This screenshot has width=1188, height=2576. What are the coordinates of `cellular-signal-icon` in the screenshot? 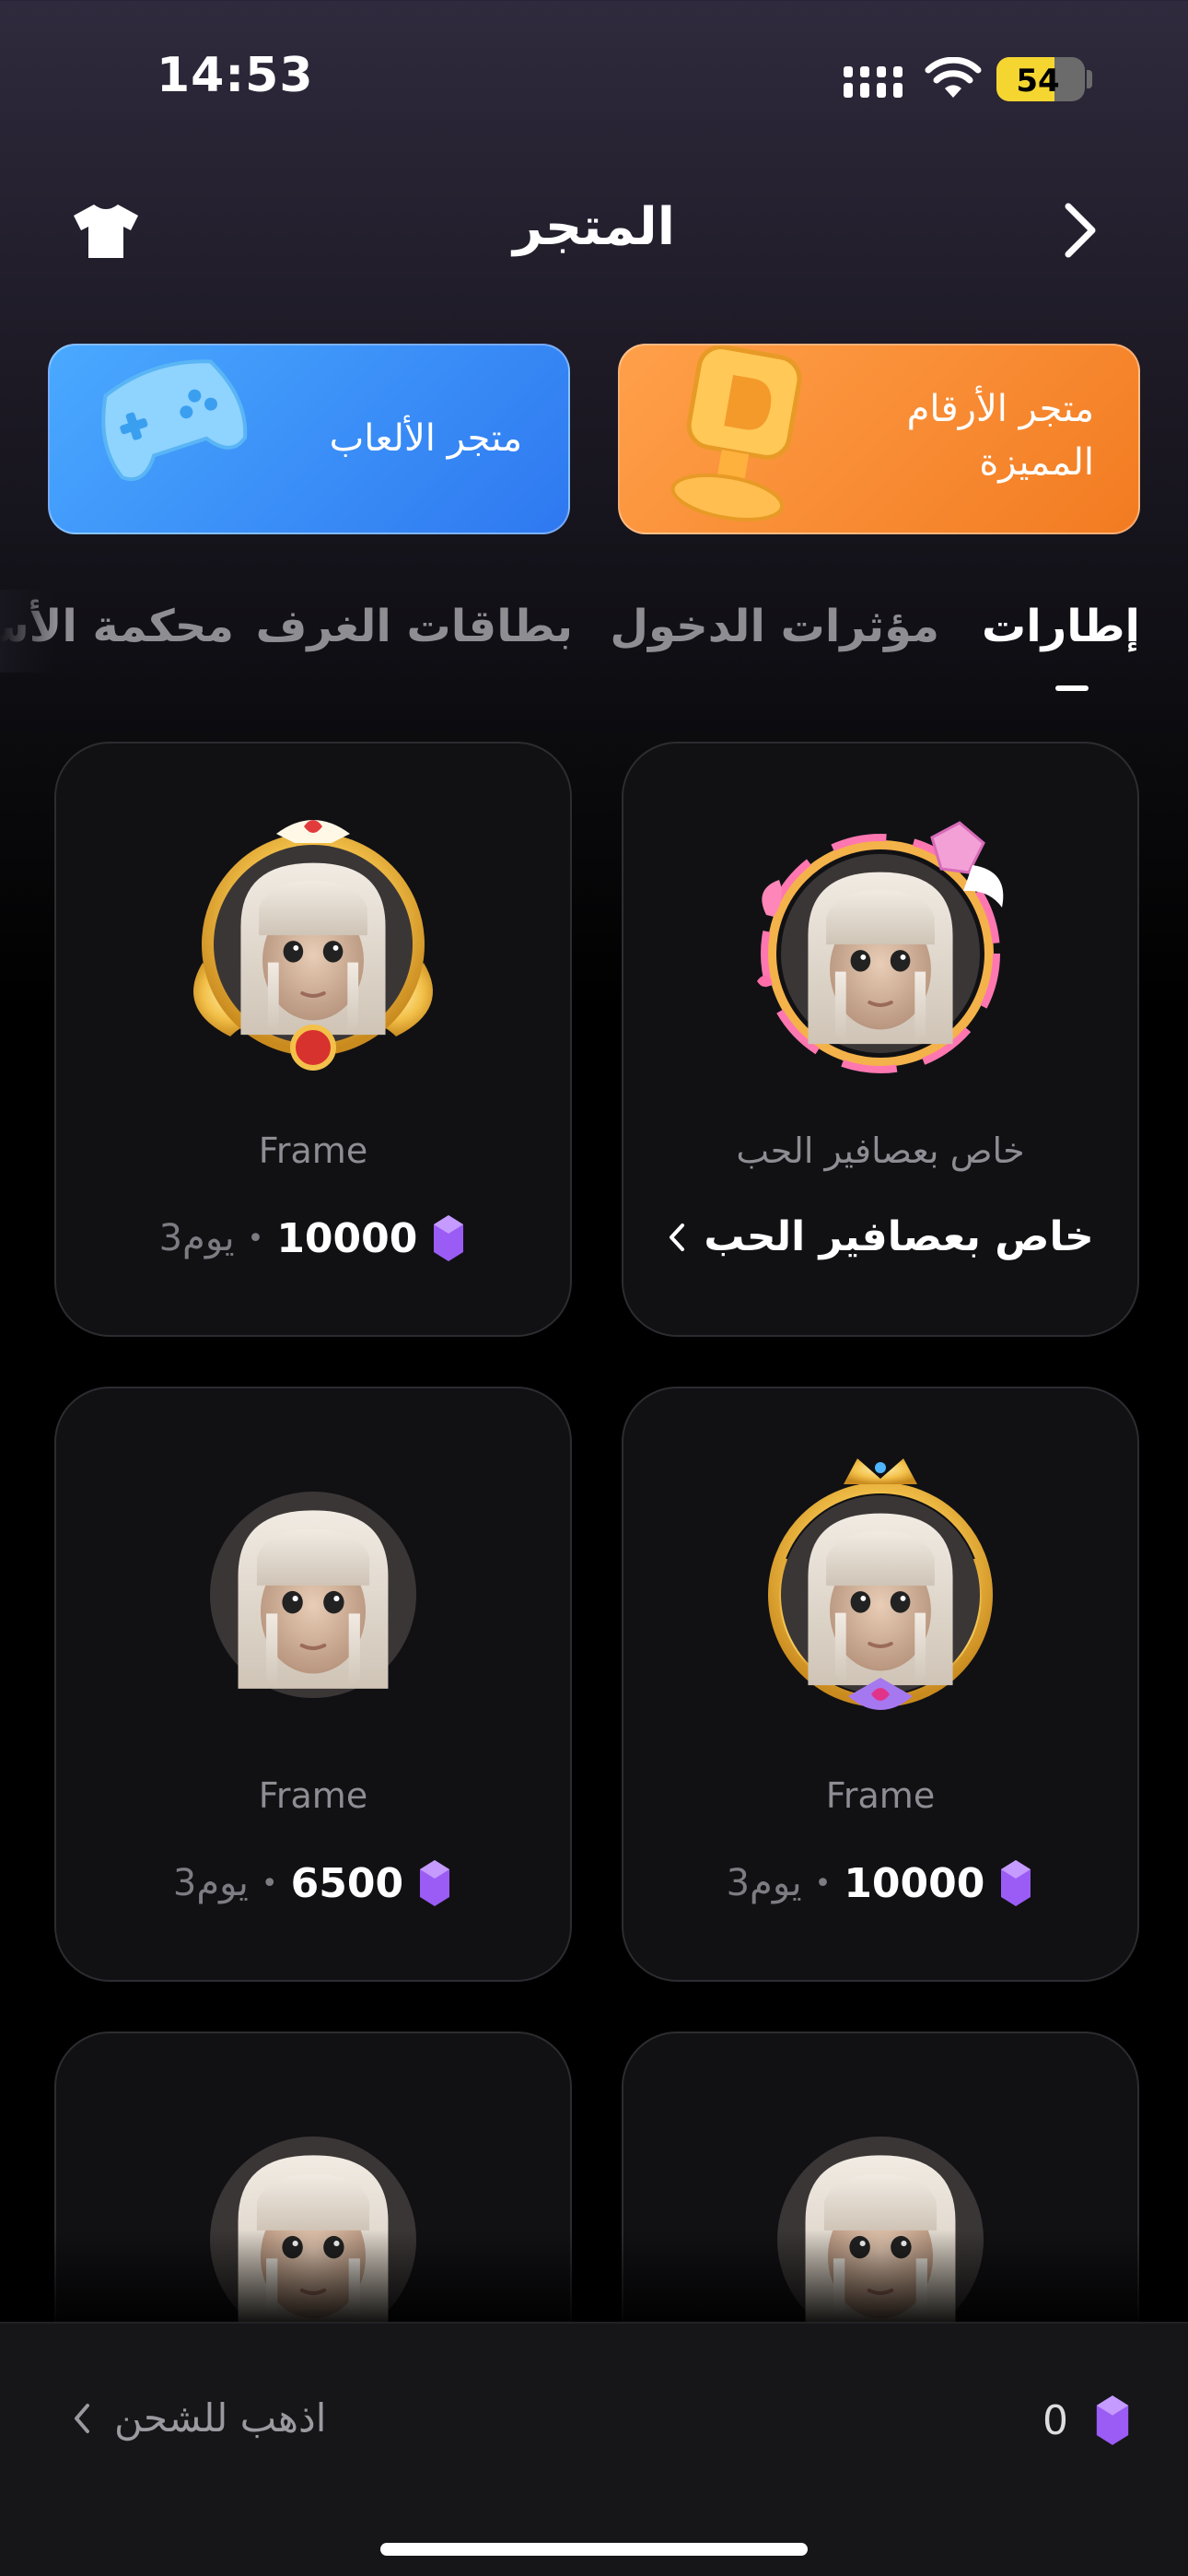 It's located at (873, 82).